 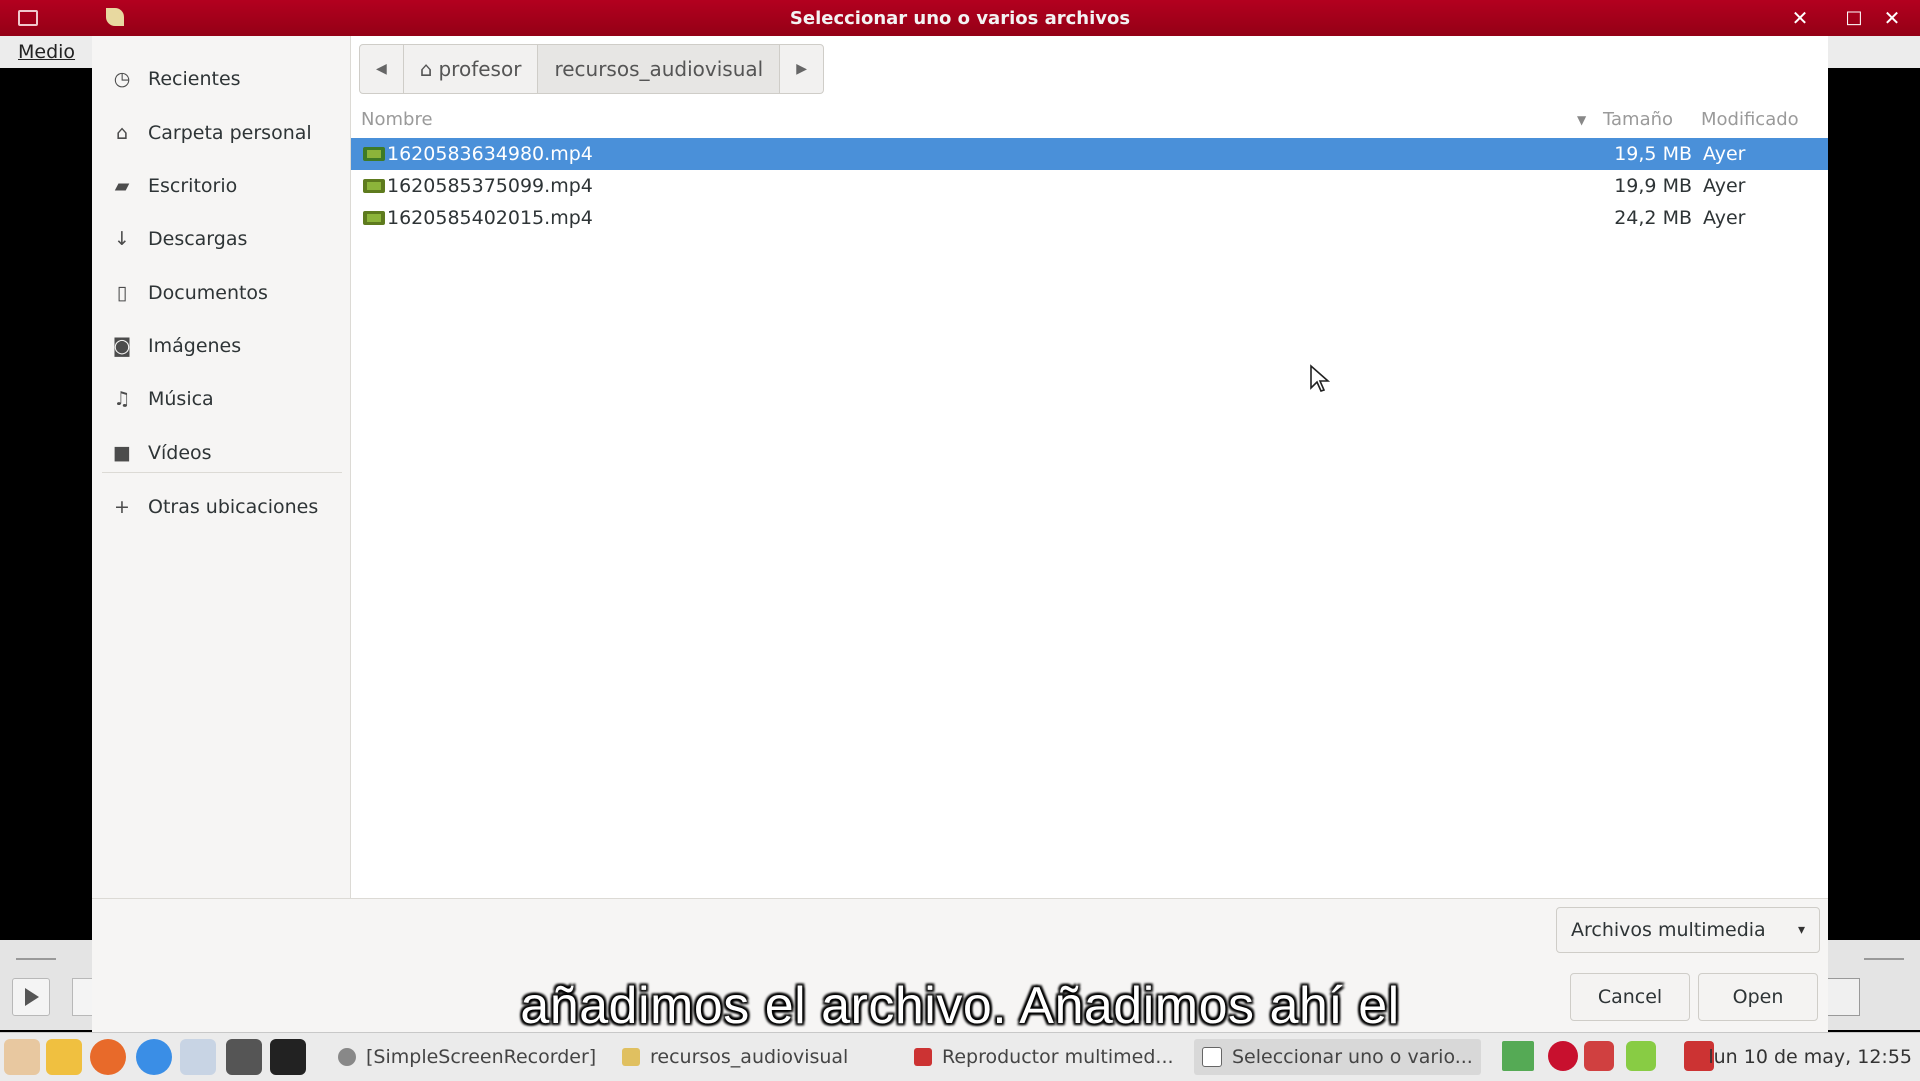 I want to click on camera-icon: ◙, so click(x=122, y=346).